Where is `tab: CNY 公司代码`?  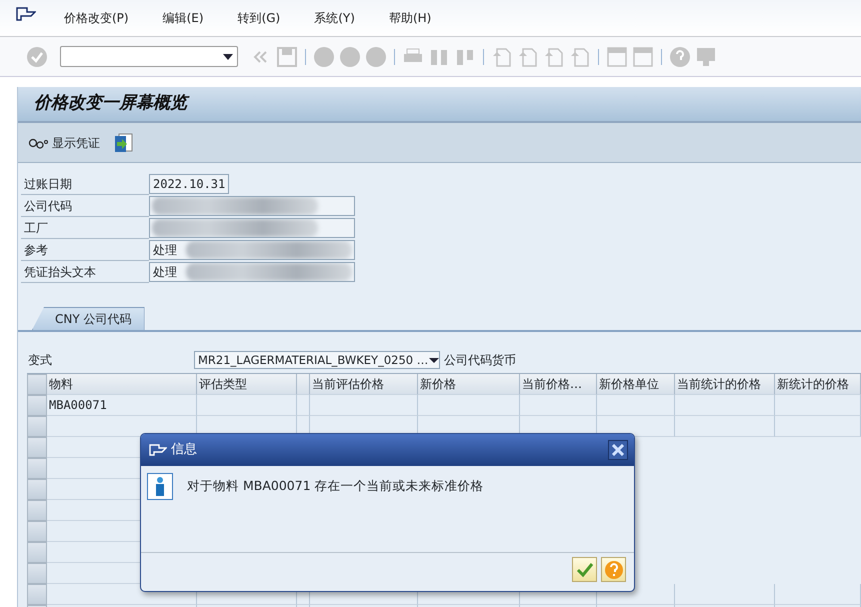 tab: CNY 公司代码 is located at coordinates (88, 318).